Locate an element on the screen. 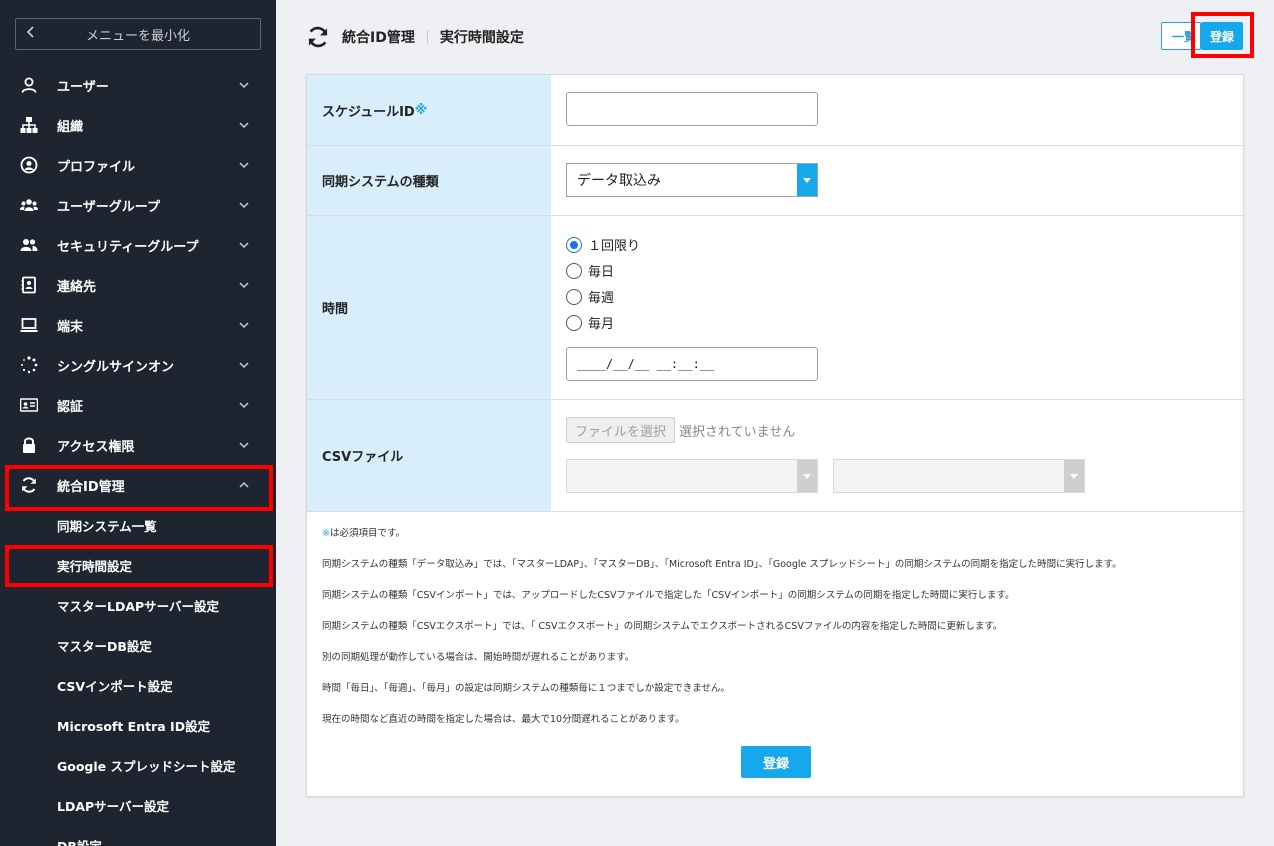 This screenshot has width=1274, height=846. sidebar-item-user: ユーザー is located at coordinates (138, 85).